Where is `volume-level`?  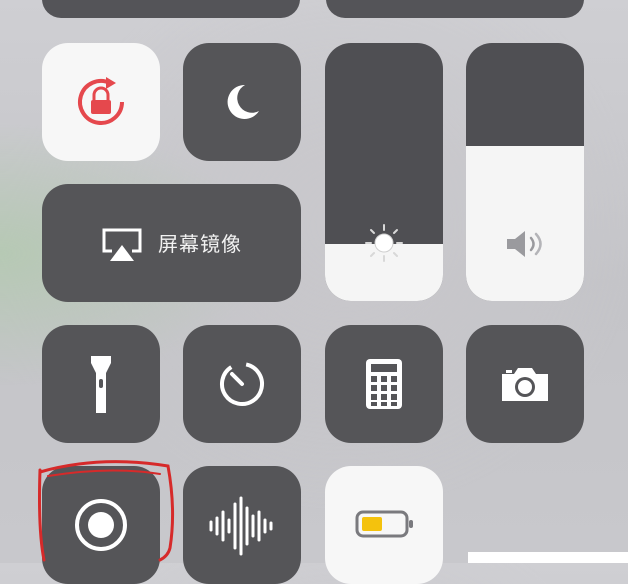
volume-level is located at coordinates (525, 223).